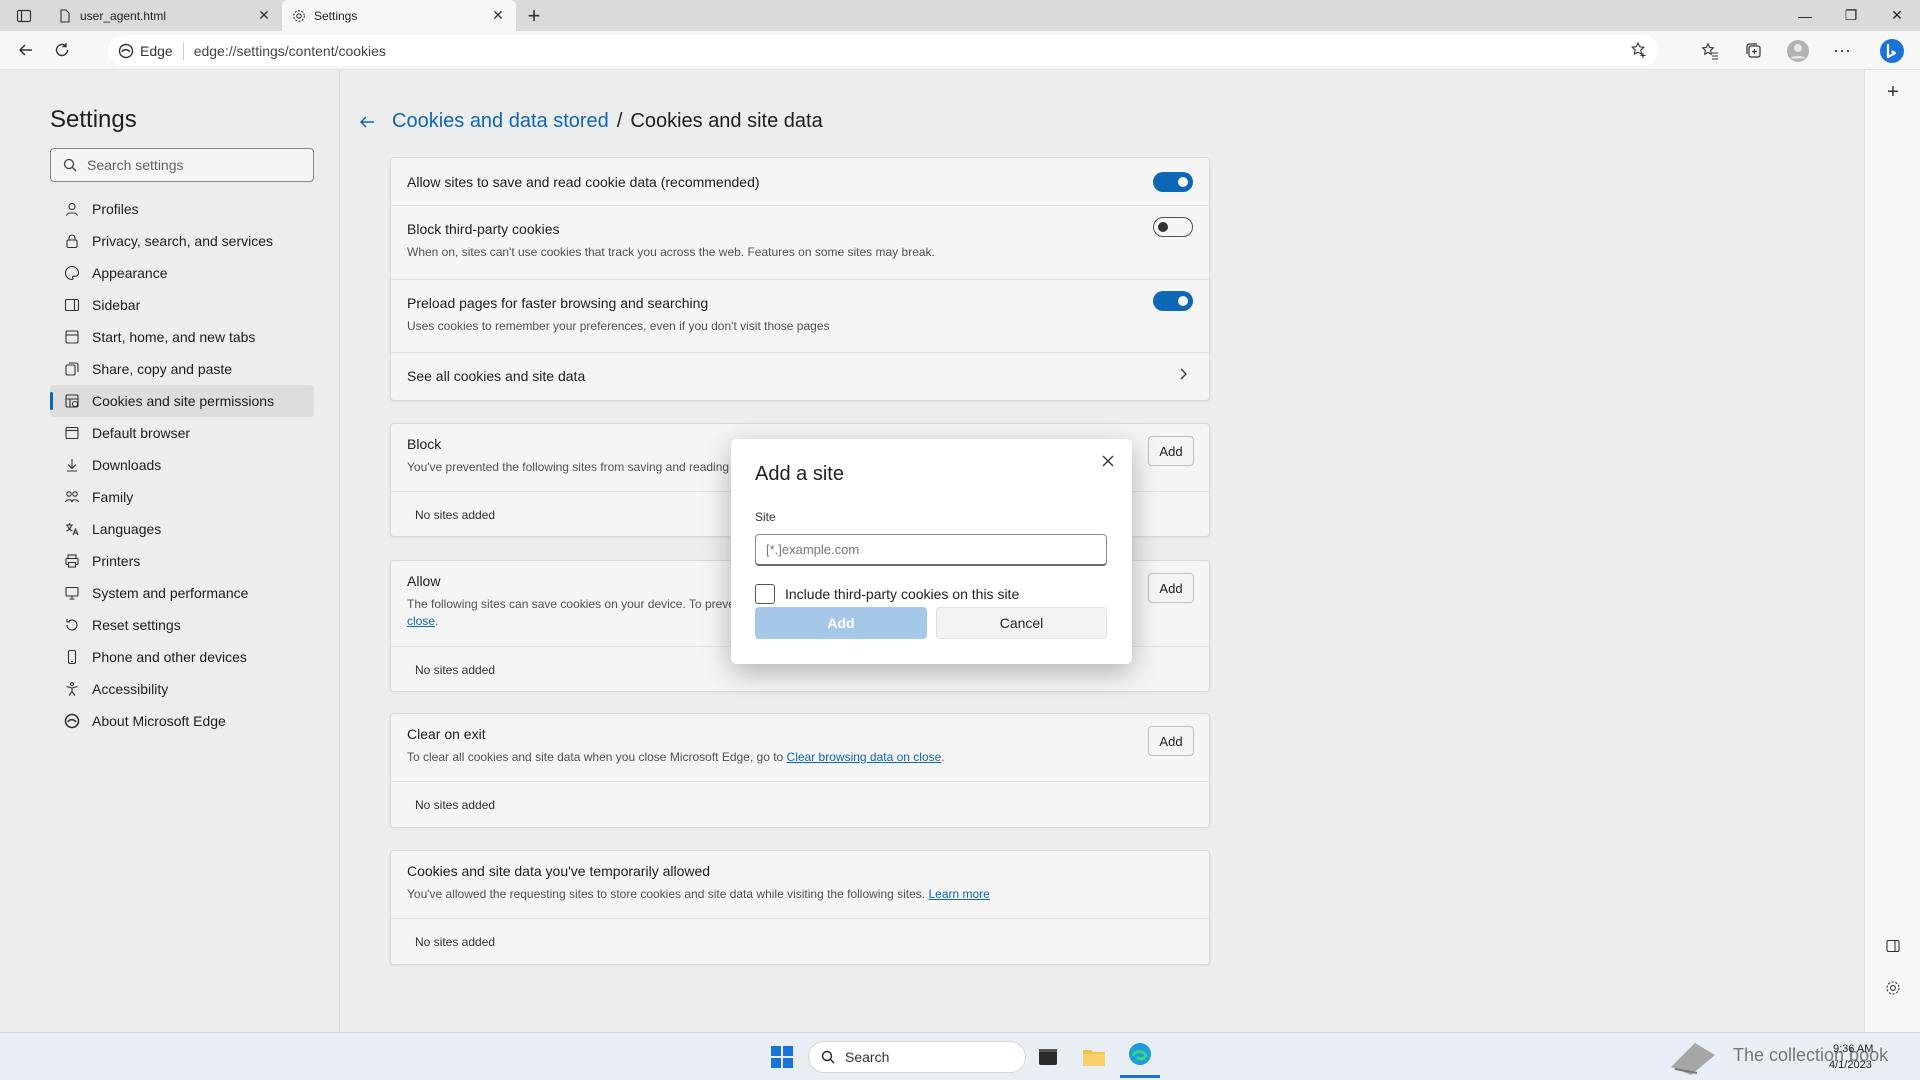 The image size is (1920, 1080). I want to click on site-info-chip: Edge, so click(151, 50).